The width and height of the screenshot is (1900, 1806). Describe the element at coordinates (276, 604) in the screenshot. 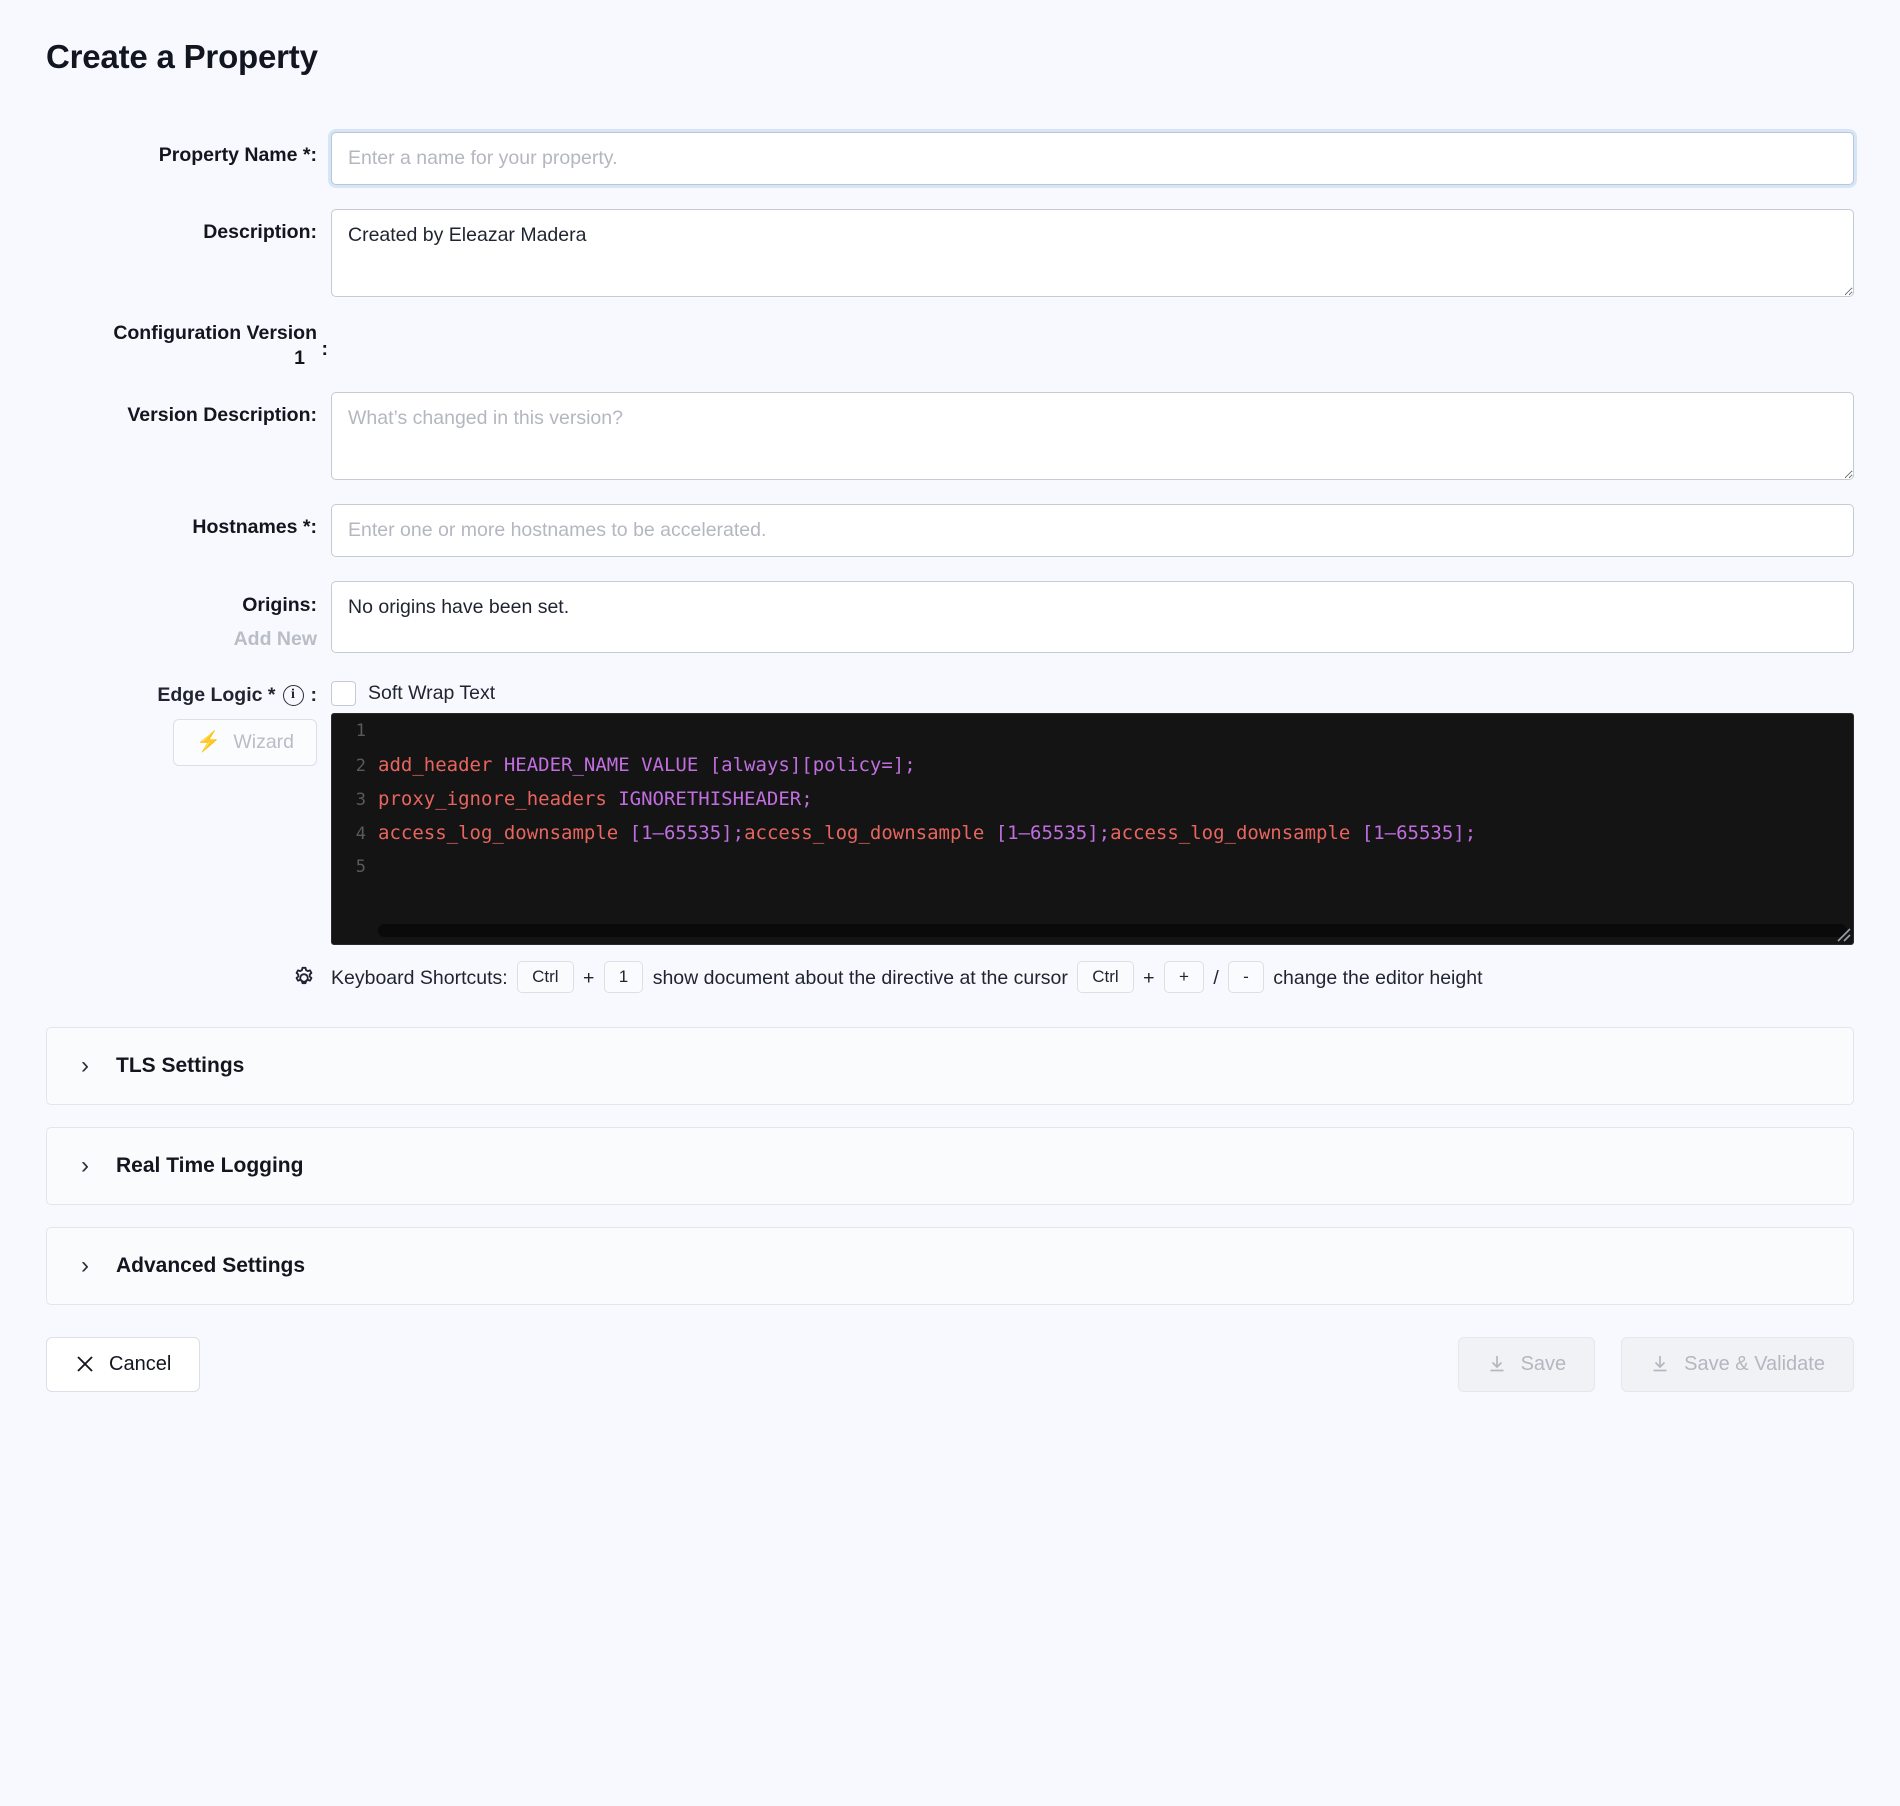

I see `origins-label: Origins` at that location.